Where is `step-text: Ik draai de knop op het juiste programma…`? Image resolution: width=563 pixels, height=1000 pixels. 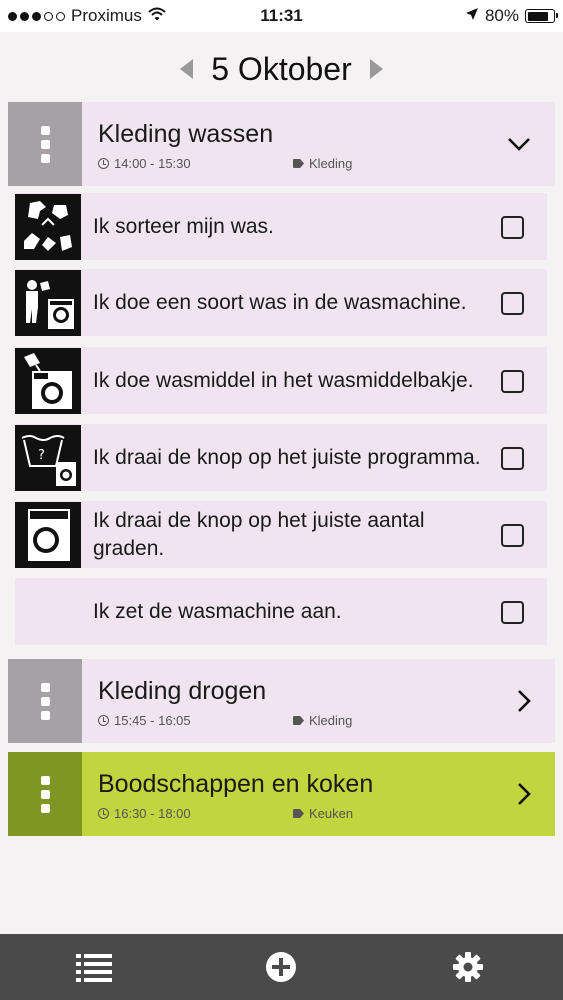
step-text: Ik draai de knop op het juiste programma… is located at coordinates (287, 457).